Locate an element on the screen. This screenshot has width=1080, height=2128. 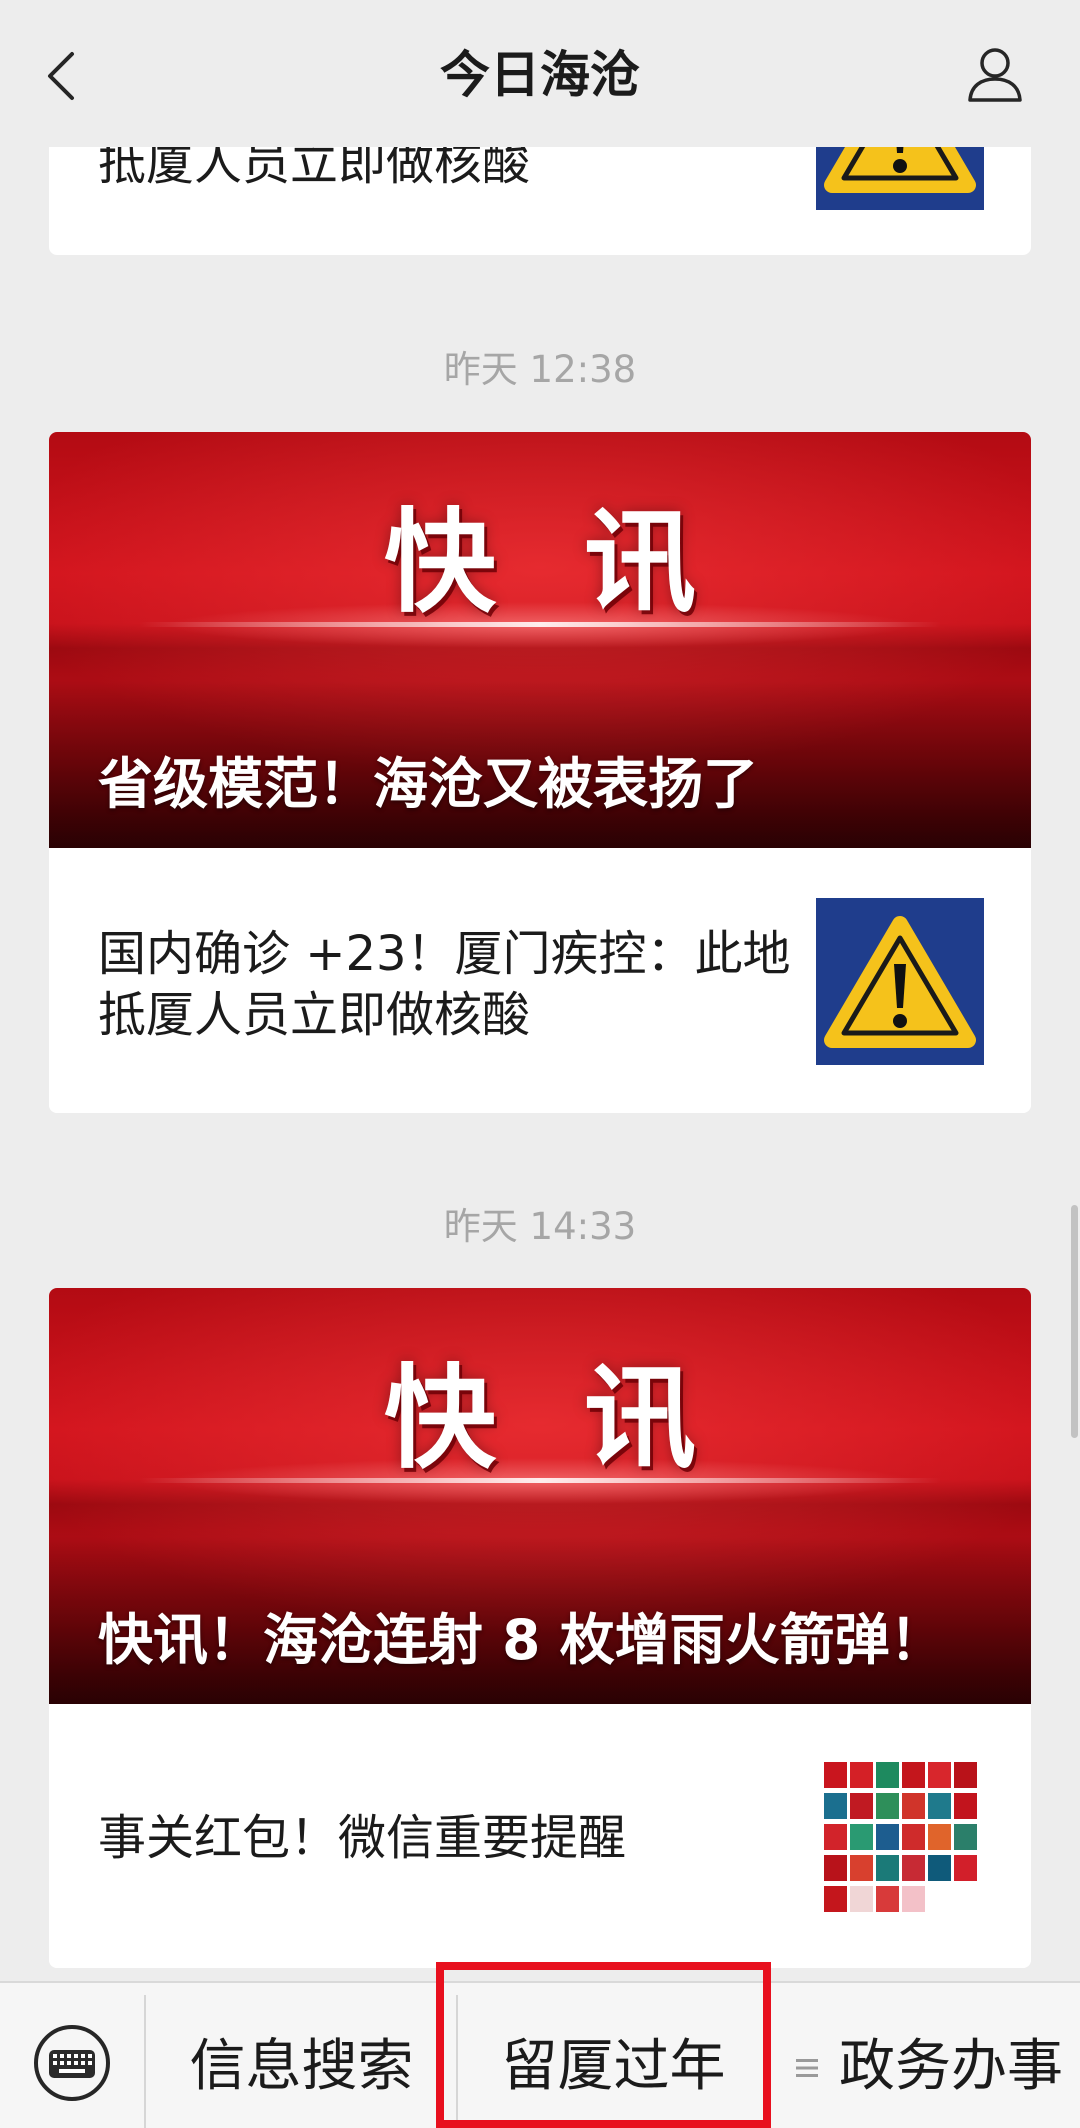
back-button is located at coordinates (62, 76).